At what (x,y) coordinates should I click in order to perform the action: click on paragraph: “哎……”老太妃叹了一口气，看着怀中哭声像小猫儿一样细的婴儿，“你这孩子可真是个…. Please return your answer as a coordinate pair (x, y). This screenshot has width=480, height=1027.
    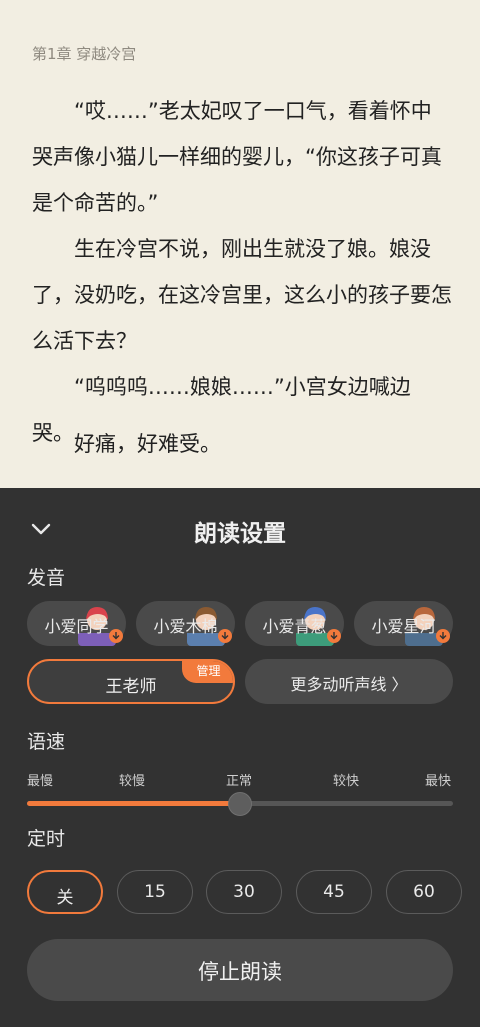
    Looking at the image, I should click on (237, 157).